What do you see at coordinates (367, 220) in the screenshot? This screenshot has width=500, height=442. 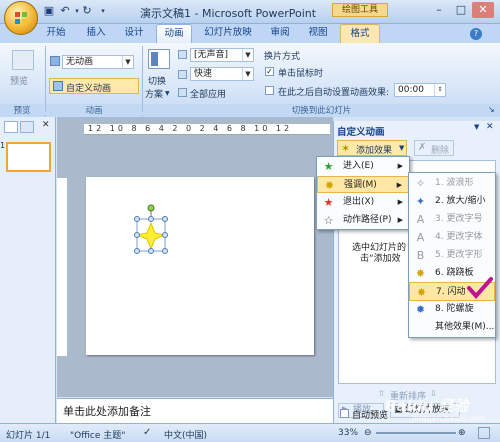 I see `menu-item-label: 动作路径(P)` at bounding box center [367, 220].